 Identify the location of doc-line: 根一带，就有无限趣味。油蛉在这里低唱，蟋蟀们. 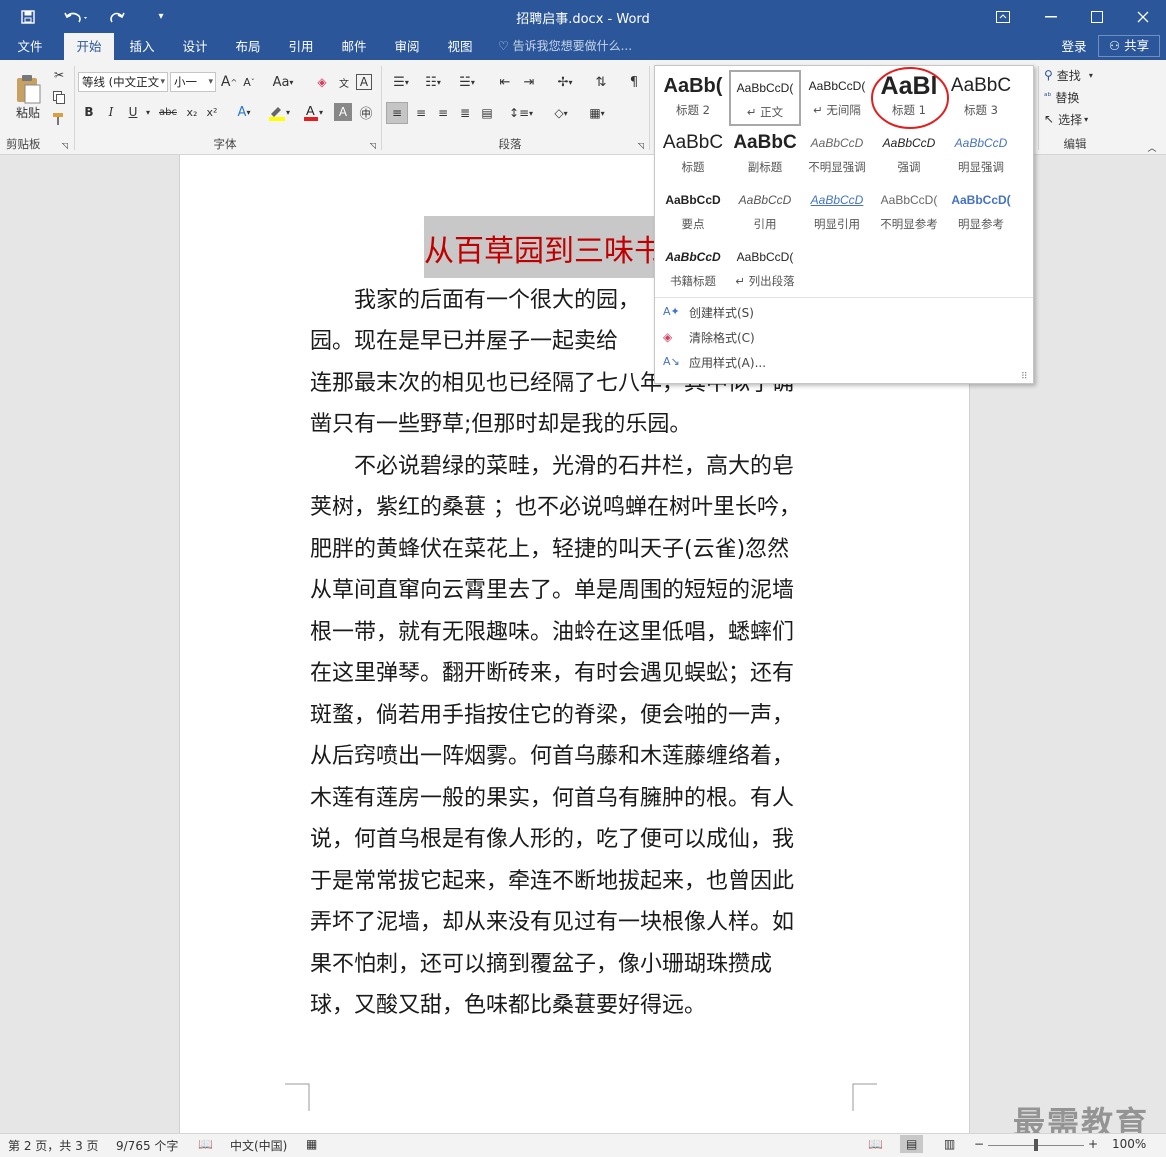
(575, 632).